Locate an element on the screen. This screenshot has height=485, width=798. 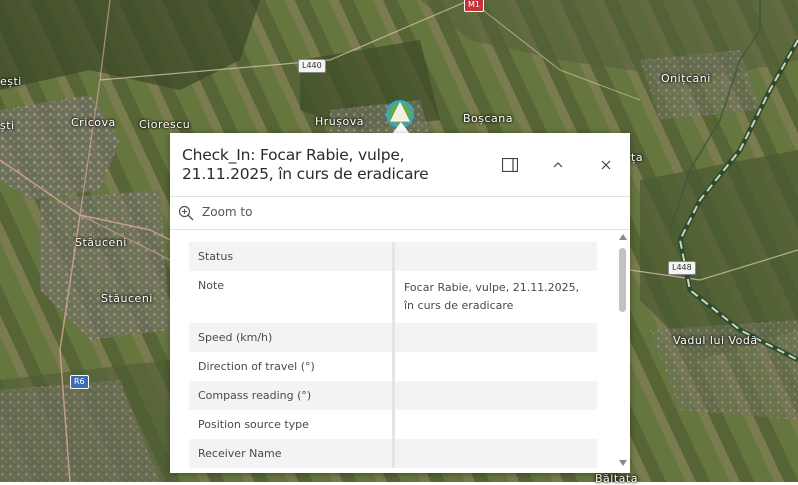
scrollbar is located at coordinates (623, 351).